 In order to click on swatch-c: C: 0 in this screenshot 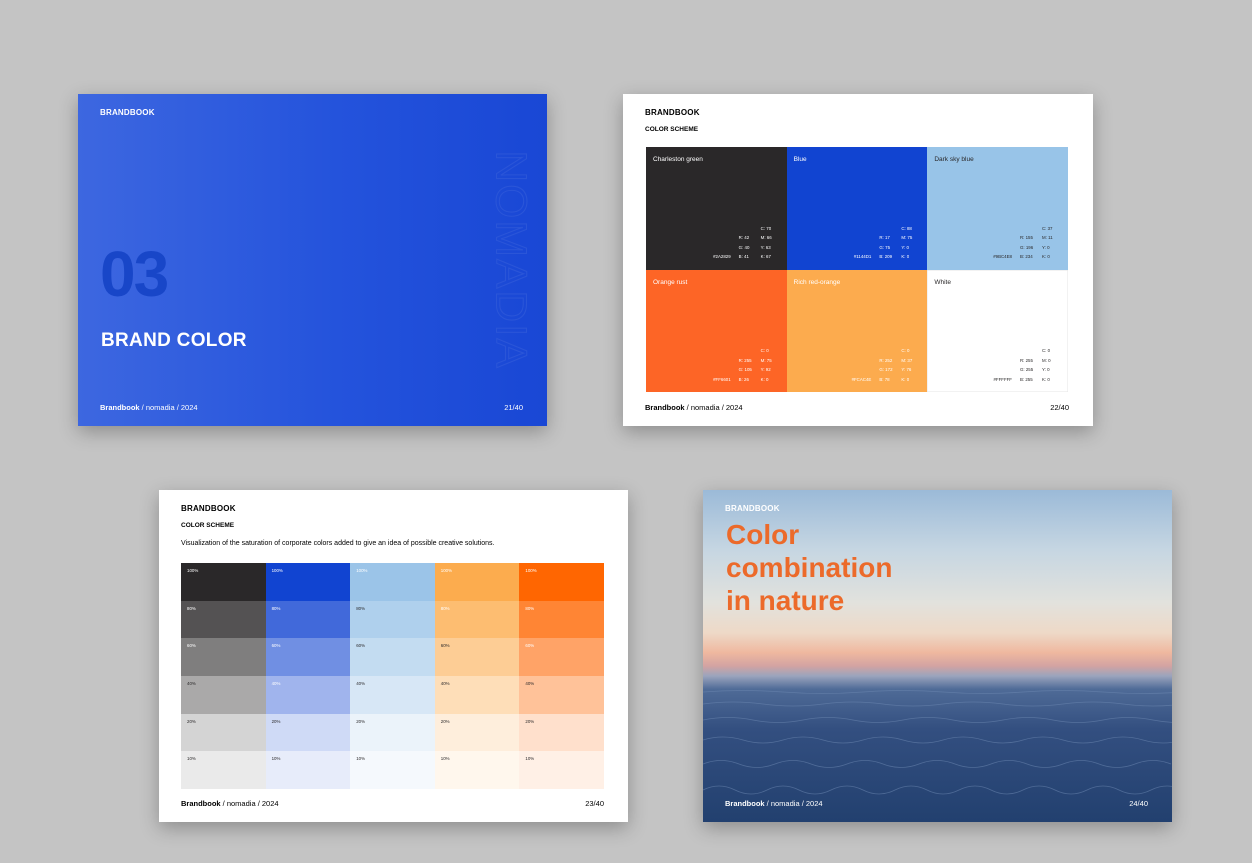, I will do `click(1046, 350)`.